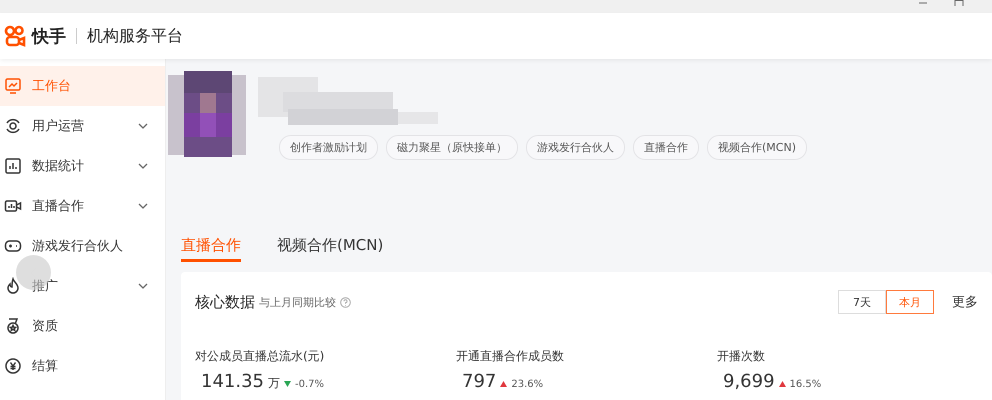 The image size is (992, 400). Describe the element at coordinates (923, 3) in the screenshot. I see `minimize-icon` at that location.